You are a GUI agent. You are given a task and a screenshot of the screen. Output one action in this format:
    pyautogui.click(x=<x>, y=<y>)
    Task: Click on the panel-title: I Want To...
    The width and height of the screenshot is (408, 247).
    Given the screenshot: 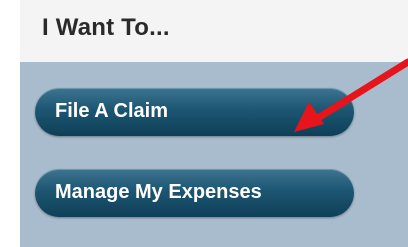 What is the action you would take?
    pyautogui.click(x=106, y=27)
    